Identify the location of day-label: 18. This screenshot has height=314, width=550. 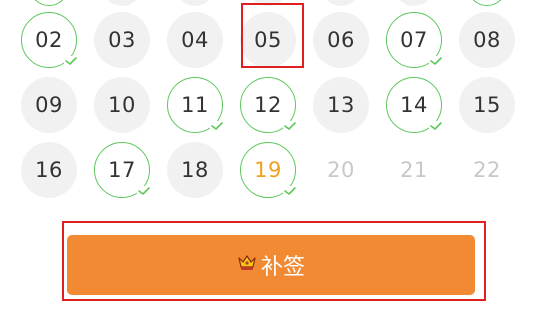
(195, 170).